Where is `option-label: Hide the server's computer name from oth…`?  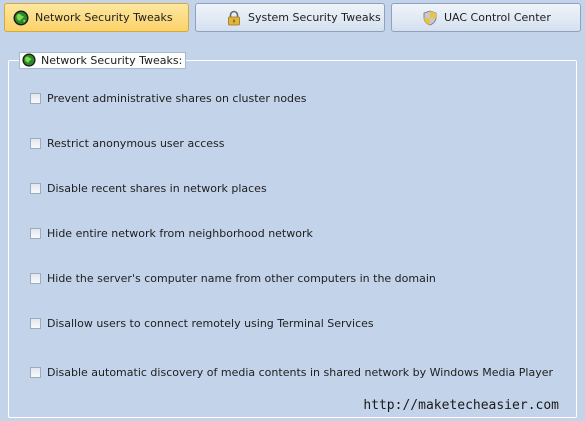 option-label: Hide the server's computer name from oth… is located at coordinates (241, 278).